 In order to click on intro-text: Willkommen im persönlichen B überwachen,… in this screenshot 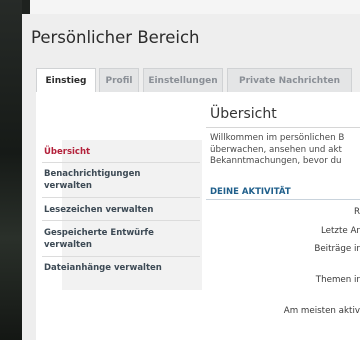, I will do `click(285, 150)`.